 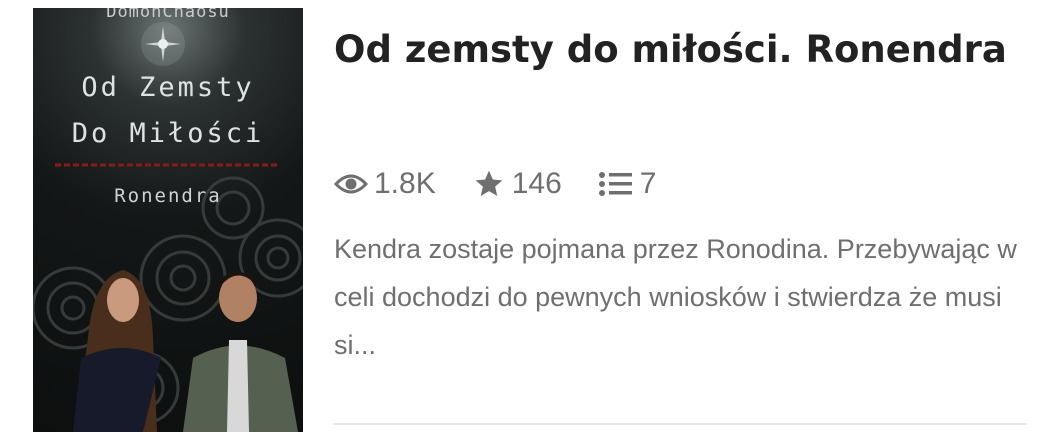 I want to click on parts-count: 7, so click(x=648, y=183).